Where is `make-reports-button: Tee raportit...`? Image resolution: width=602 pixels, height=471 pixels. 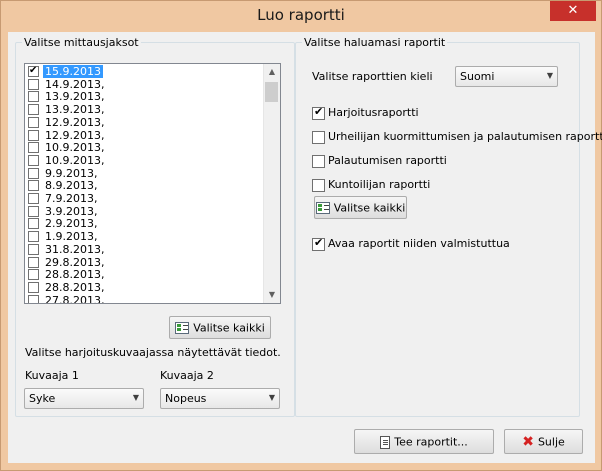
make-reports-button: Tee raportit... is located at coordinates (424, 441).